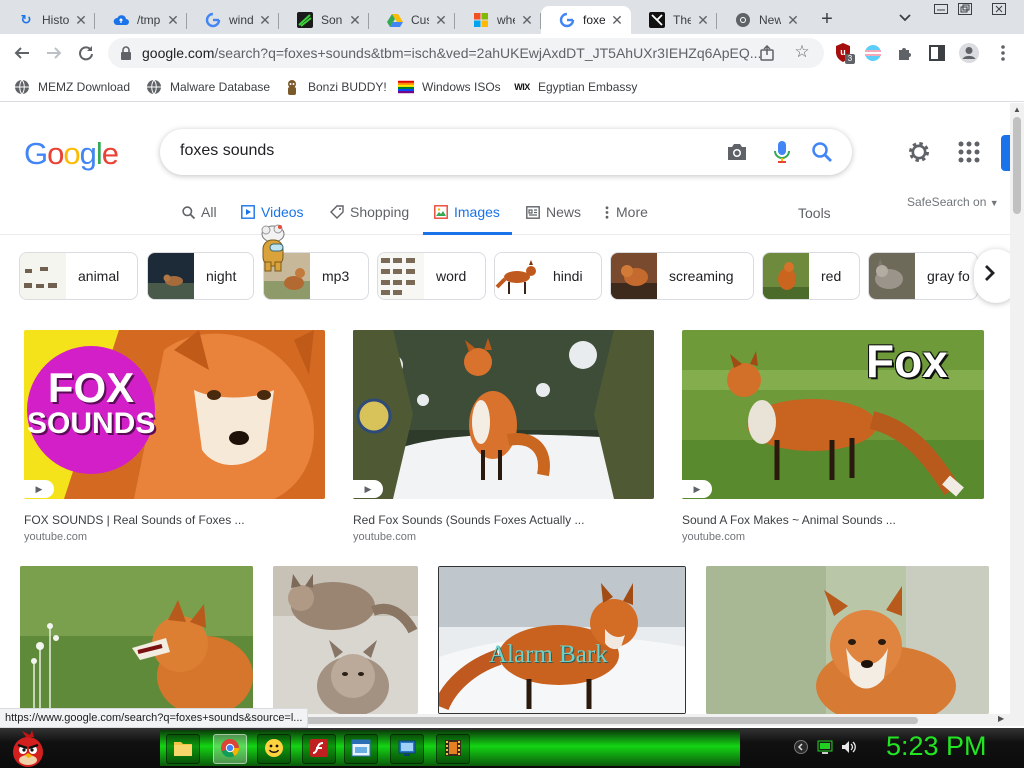 The width and height of the screenshot is (1024, 768). I want to click on taskbar-chrome, so click(230, 749).